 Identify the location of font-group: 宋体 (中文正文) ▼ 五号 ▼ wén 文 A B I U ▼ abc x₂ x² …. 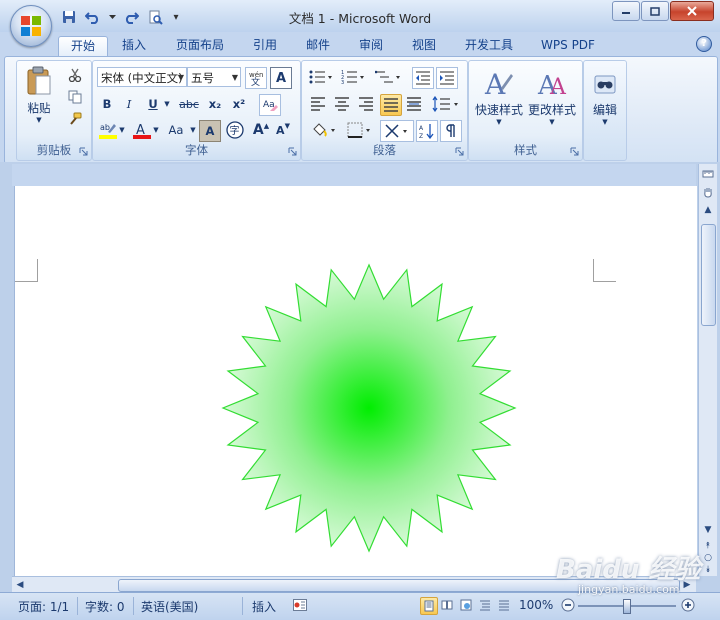
(196, 110).